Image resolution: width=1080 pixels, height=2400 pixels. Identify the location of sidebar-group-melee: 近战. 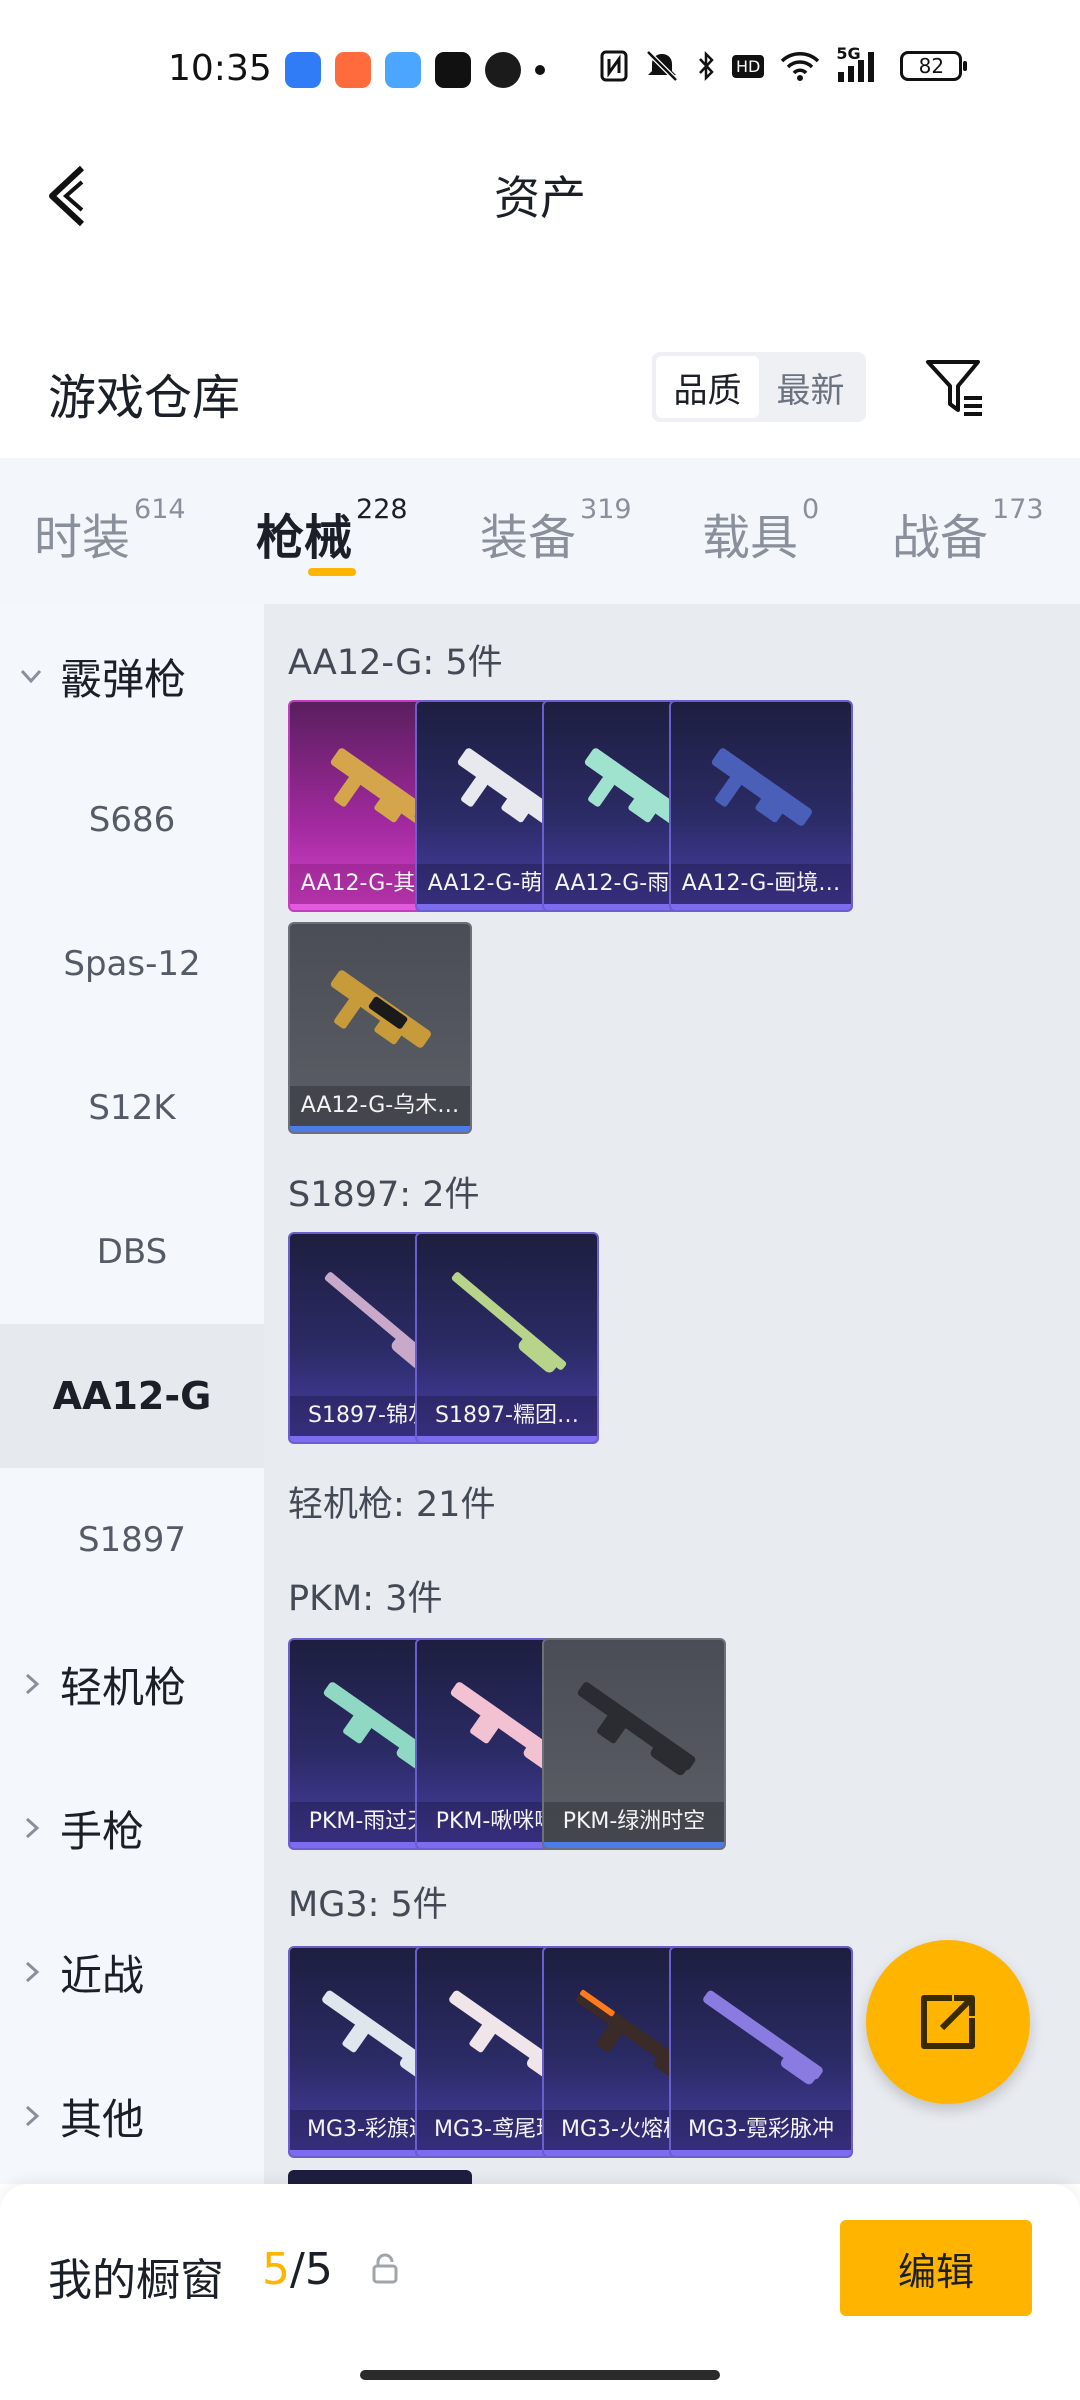
(132, 1972).